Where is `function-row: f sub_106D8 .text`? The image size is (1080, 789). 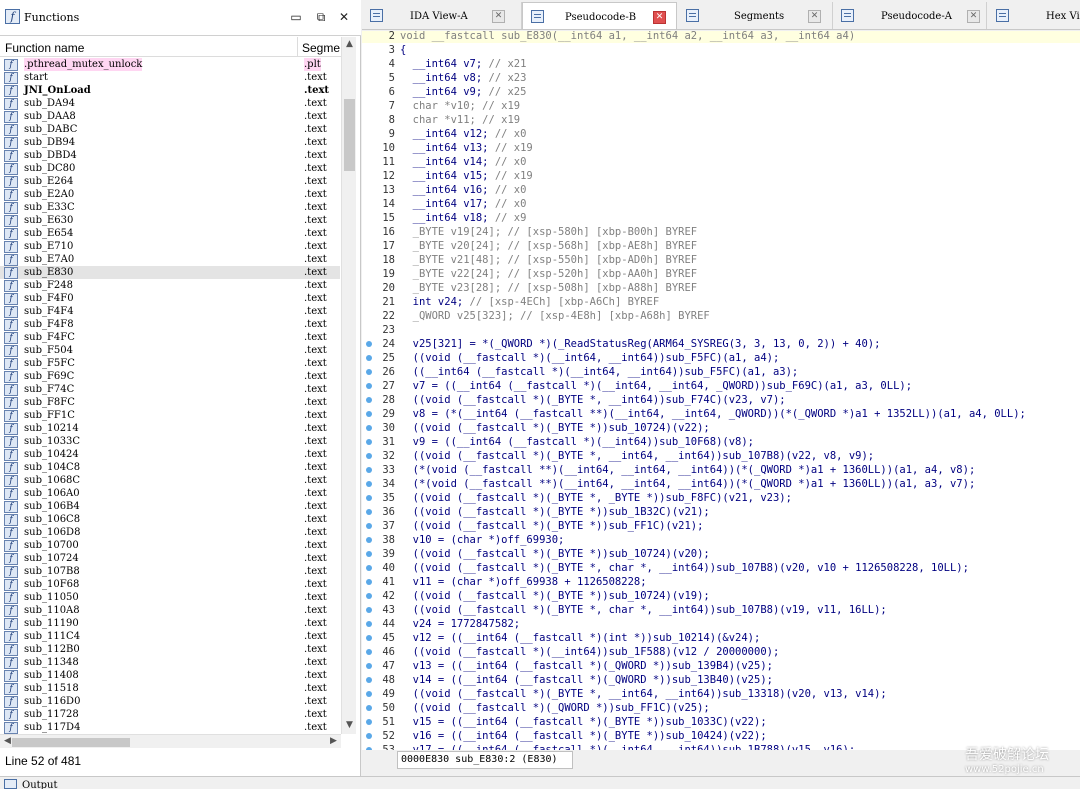
function-row: f sub_106D8 .text is located at coordinates (170, 532).